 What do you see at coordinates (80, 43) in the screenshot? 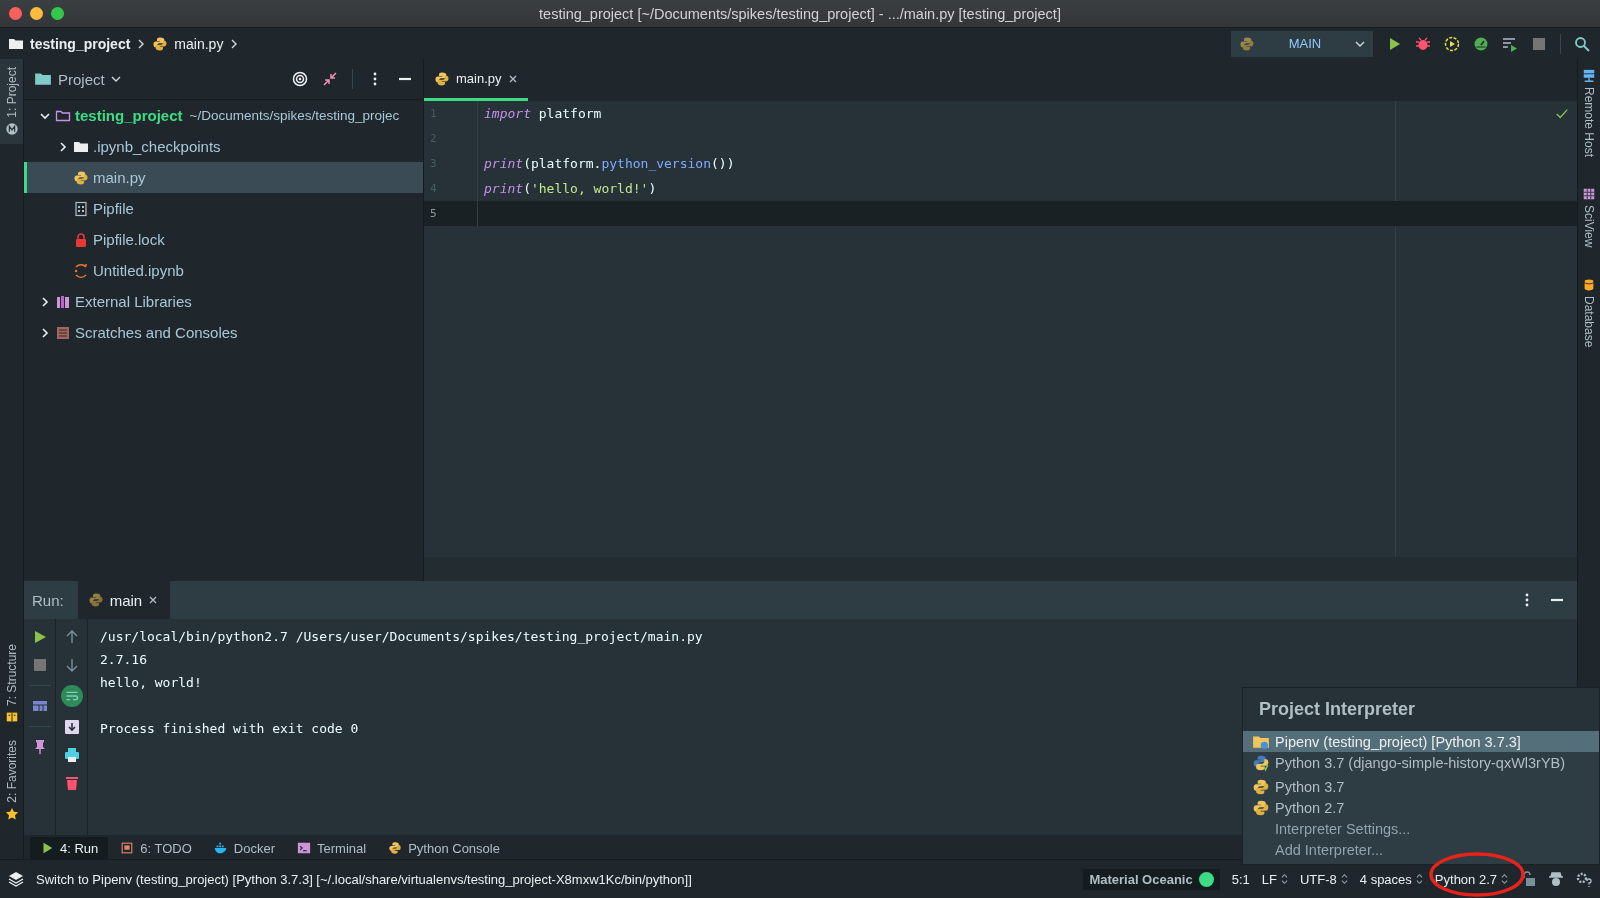
I see `breadcrumb-item: testing_project` at bounding box center [80, 43].